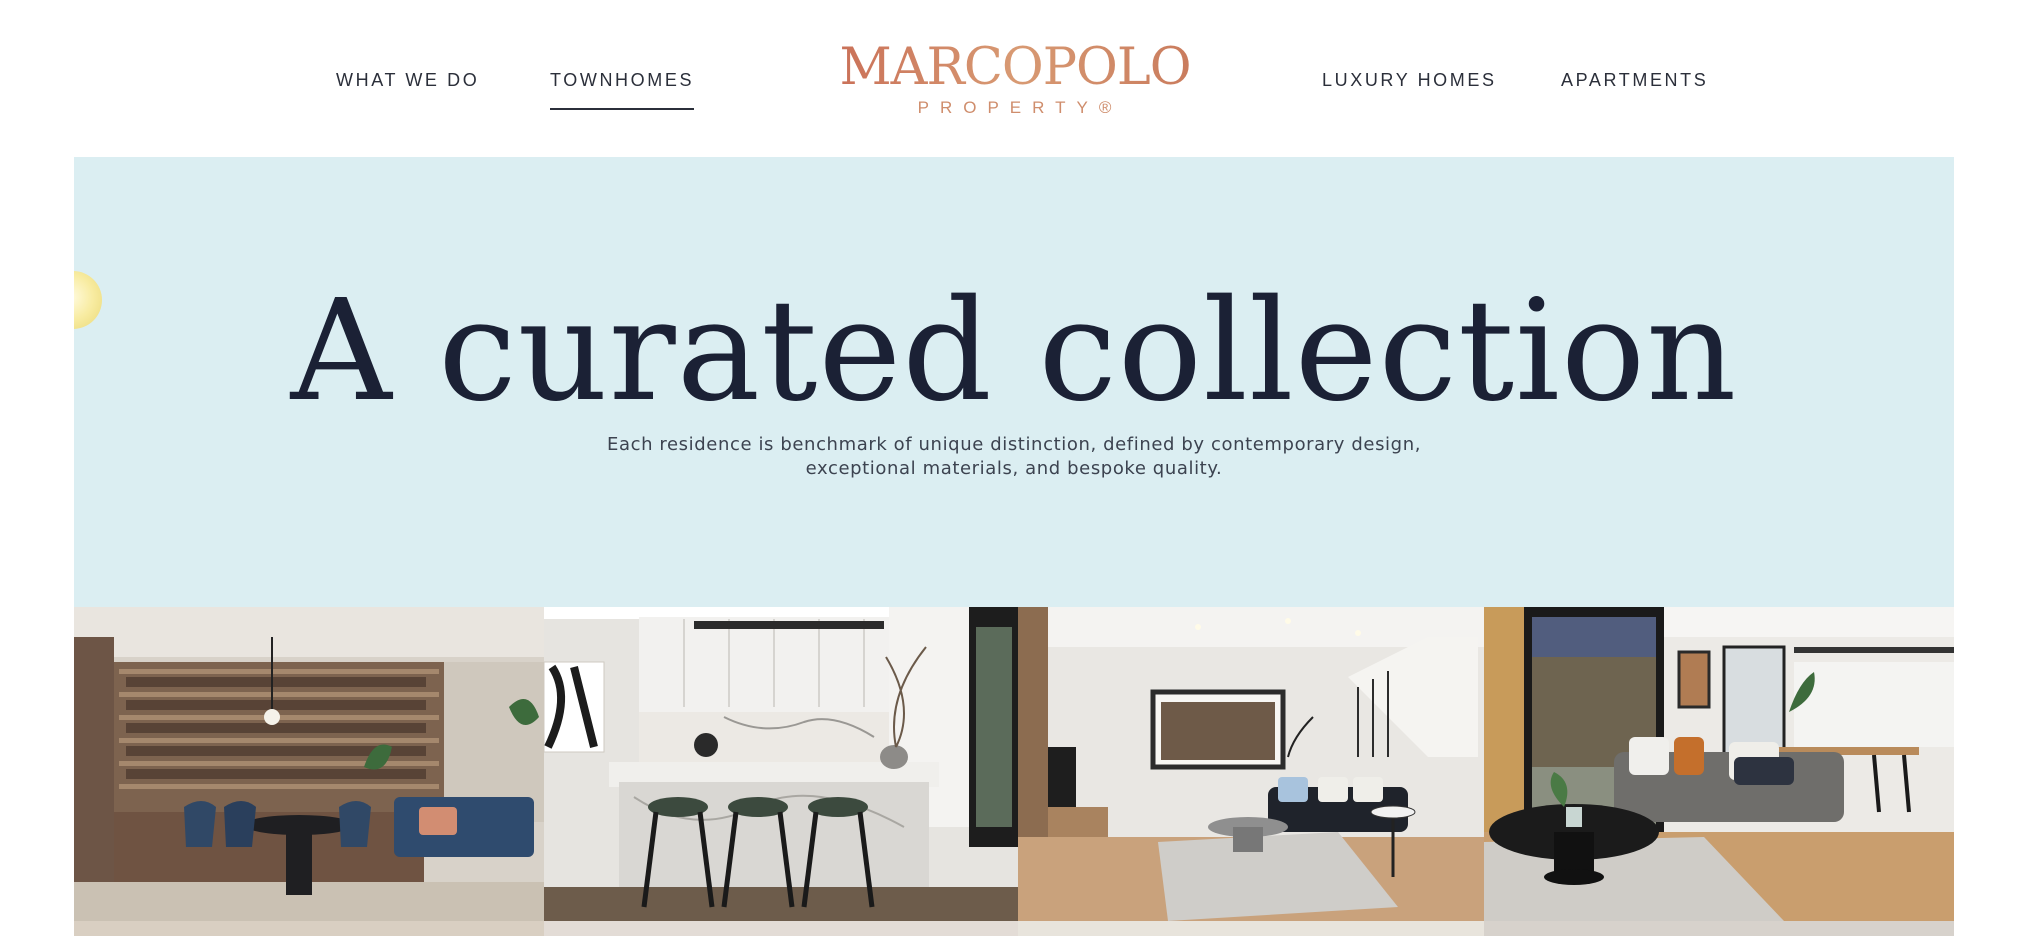 The width and height of the screenshot is (2032, 936). What do you see at coordinates (309, 764) in the screenshot?
I see `dining-room-photo` at bounding box center [309, 764].